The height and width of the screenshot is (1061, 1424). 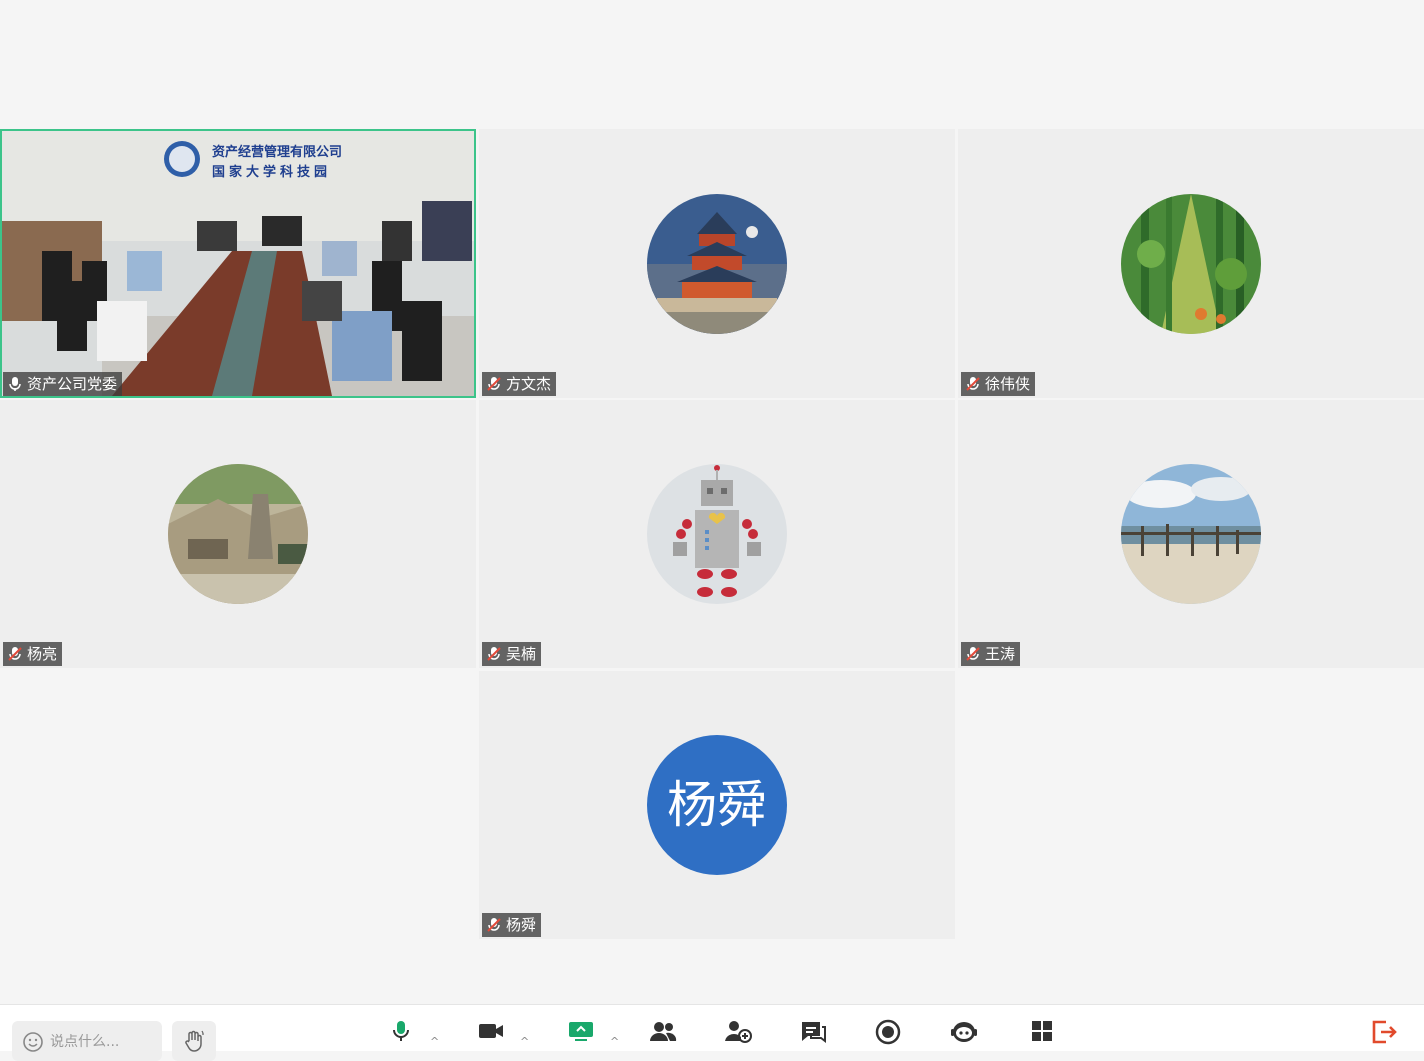 What do you see at coordinates (238, 263) in the screenshot?
I see `video-tile-1: 资产经营管理有限公司 国家大学科技园 资产公司党委` at bounding box center [238, 263].